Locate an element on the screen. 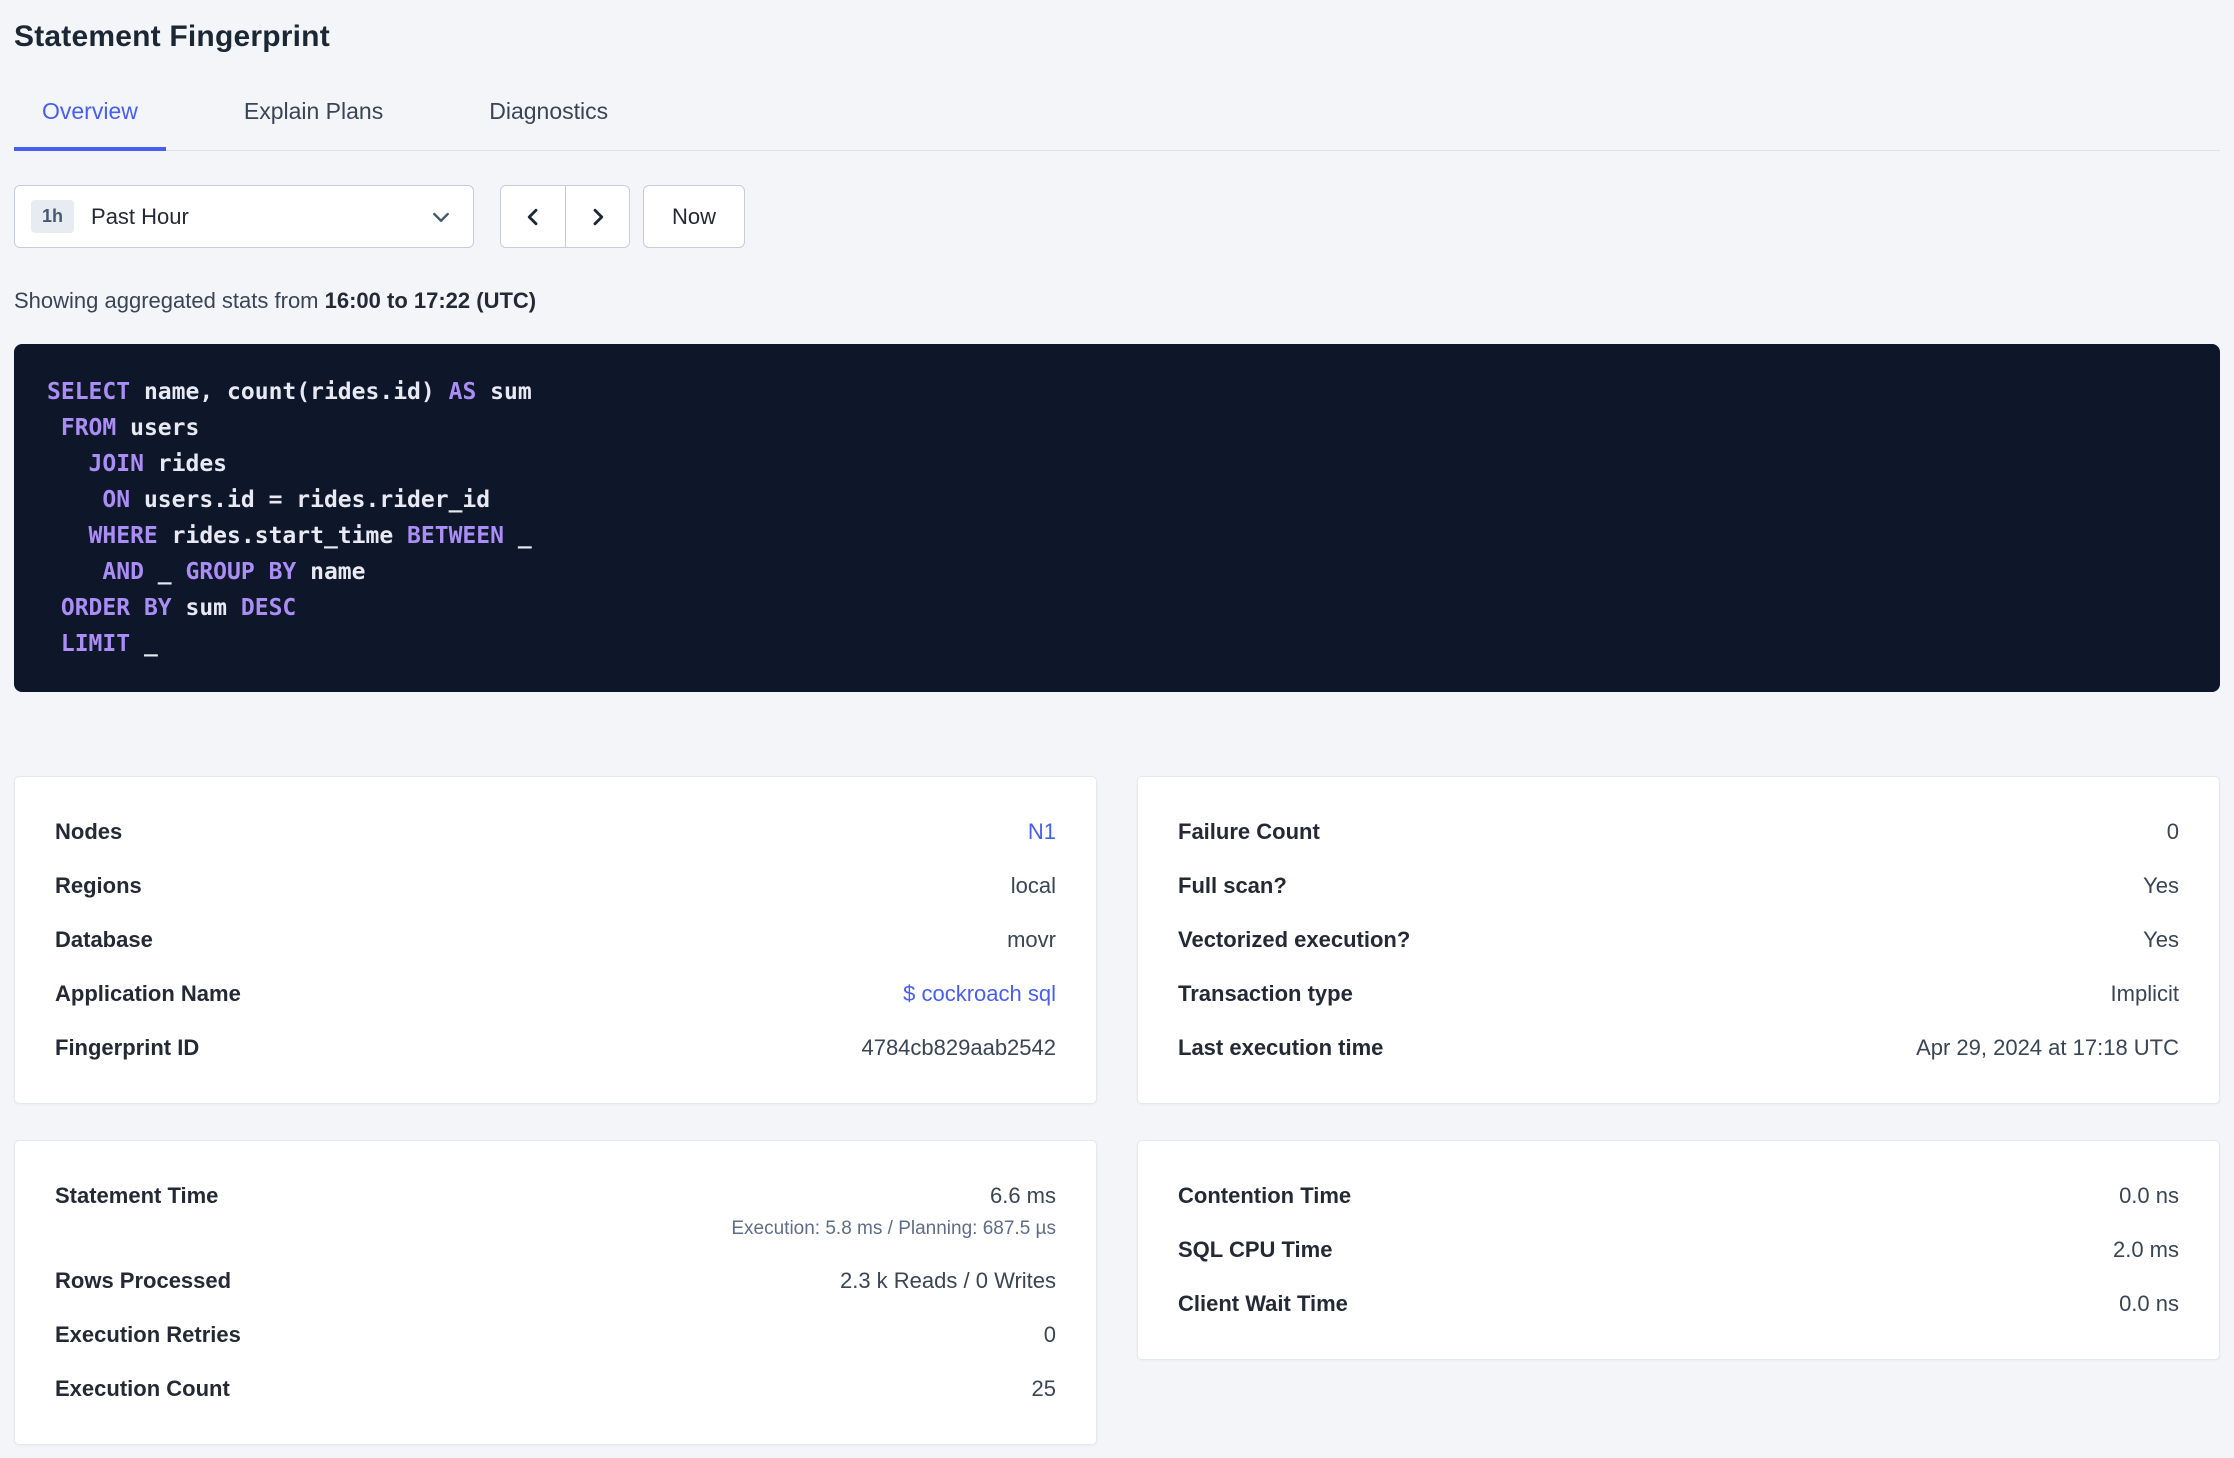  row-value-group: Apr 29, 2024 at 17:18 UTC is located at coordinates (2047, 1048).